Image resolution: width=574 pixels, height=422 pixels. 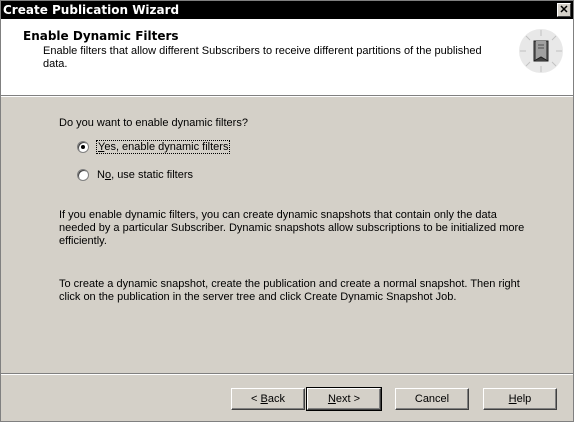 I want to click on enable-dynamic-filters-label: Yes, enable dynamic filters, so click(x=163, y=147).